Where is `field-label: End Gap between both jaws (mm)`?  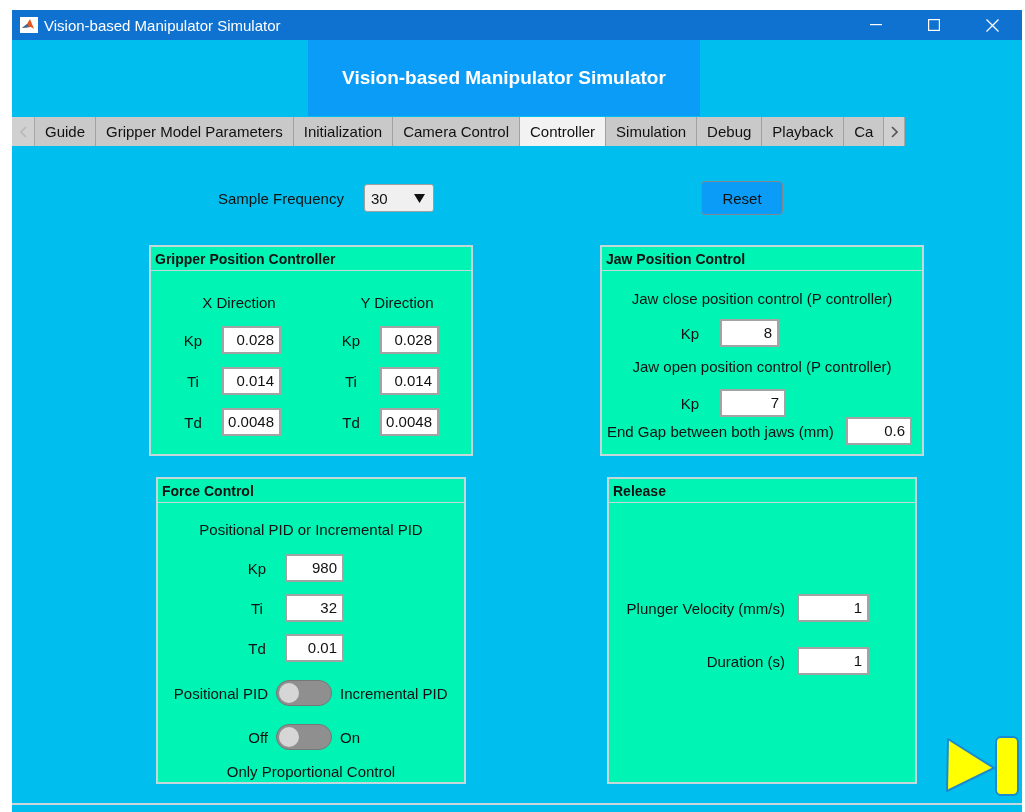 field-label: End Gap between both jaws (mm) is located at coordinates (721, 431).